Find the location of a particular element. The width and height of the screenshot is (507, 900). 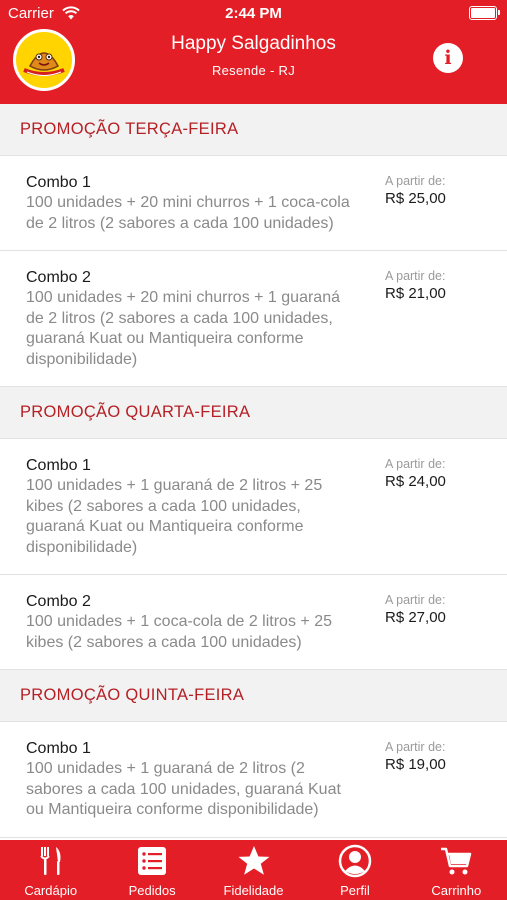

tab-pedidos: Pedidos is located at coordinates (151, 870).